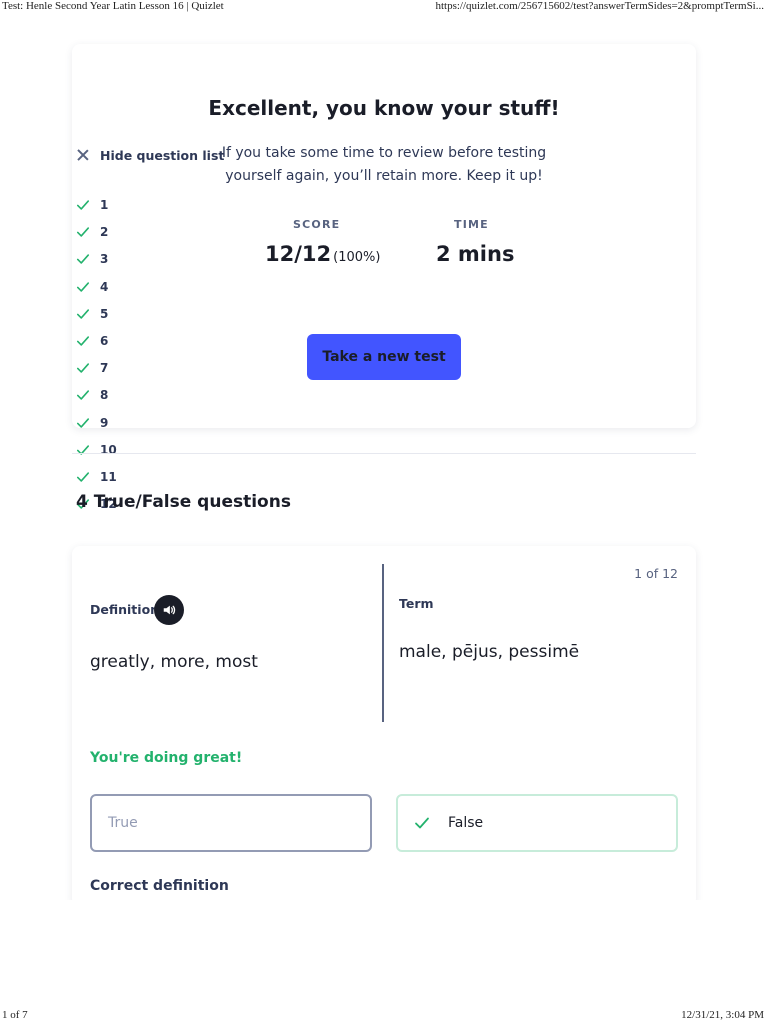  What do you see at coordinates (384, 357) in the screenshot?
I see `take-new-test-button: Take a new test` at bounding box center [384, 357].